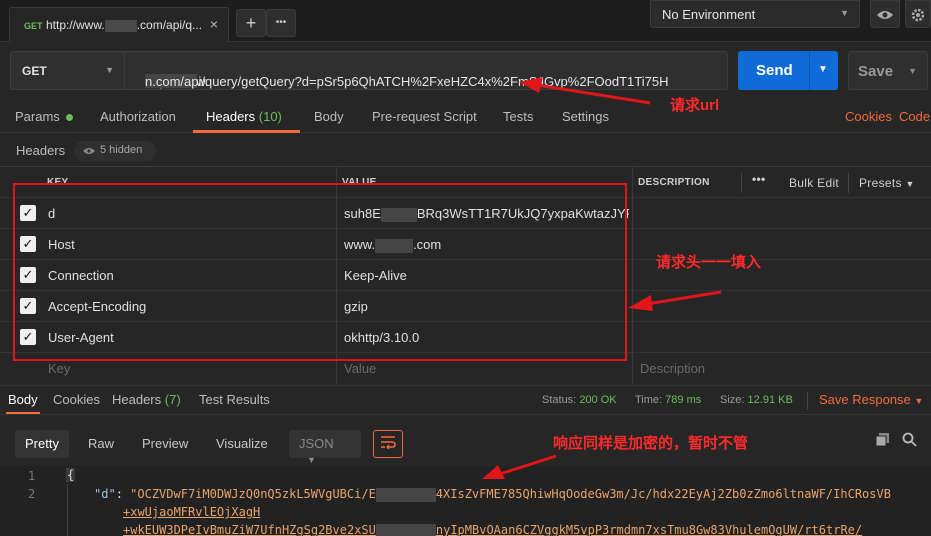 This screenshot has width=931, height=536. I want to click on copy-icon, so click(882, 441).